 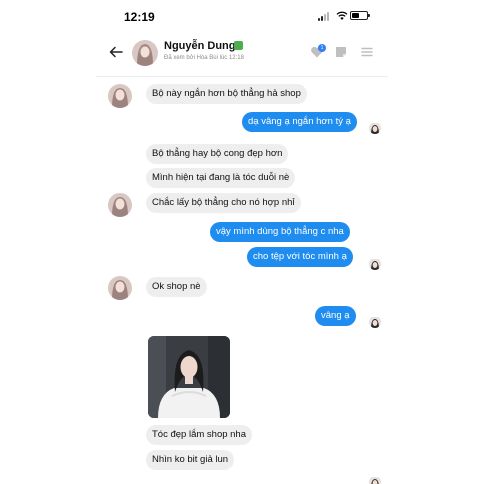 I want to click on menu-icon, so click(x=367, y=52).